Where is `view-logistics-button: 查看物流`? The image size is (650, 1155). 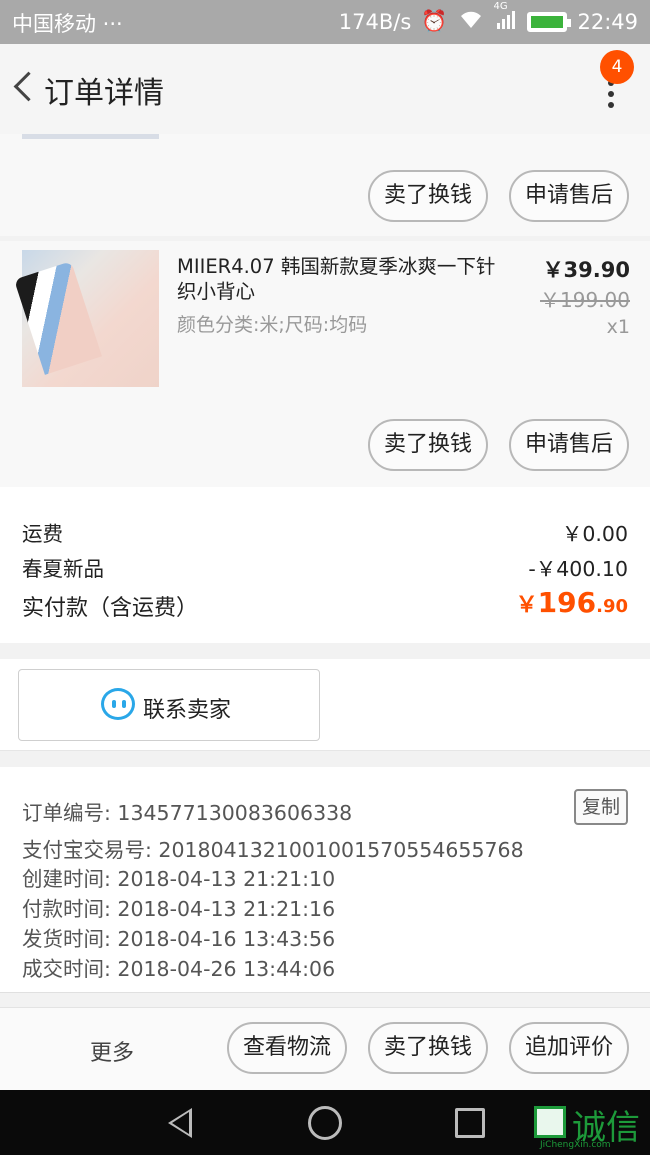 view-logistics-button: 查看物流 is located at coordinates (287, 1048).